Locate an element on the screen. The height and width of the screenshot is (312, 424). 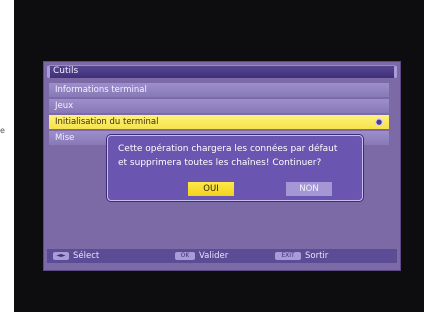
menu-item-label: Informations terminal is located at coordinates (101, 90).